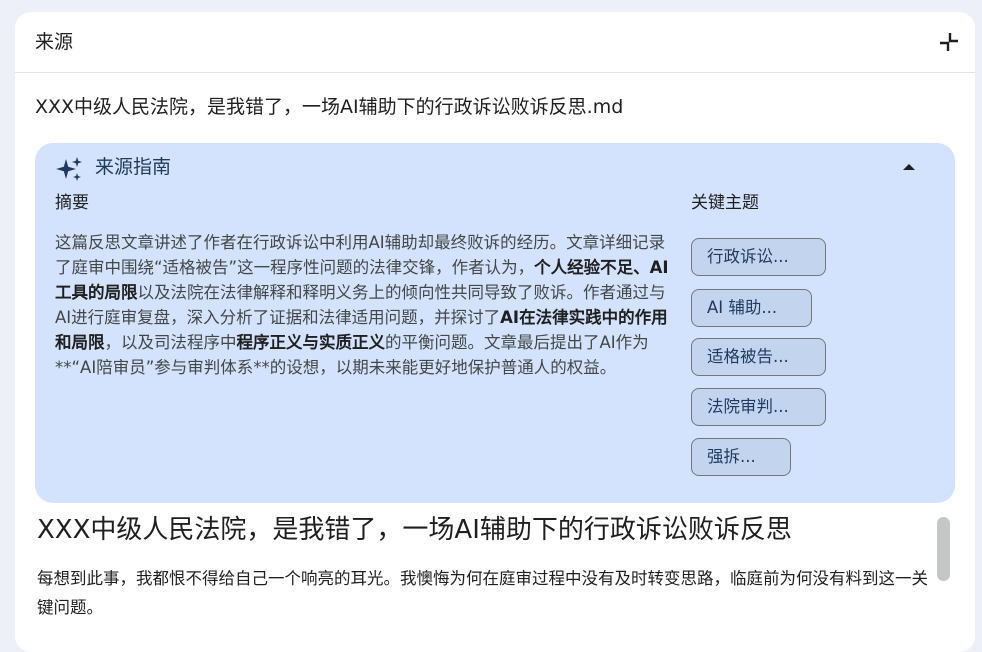  I want to click on summary-emphasis: 程序正义与实质正义, so click(311, 342).